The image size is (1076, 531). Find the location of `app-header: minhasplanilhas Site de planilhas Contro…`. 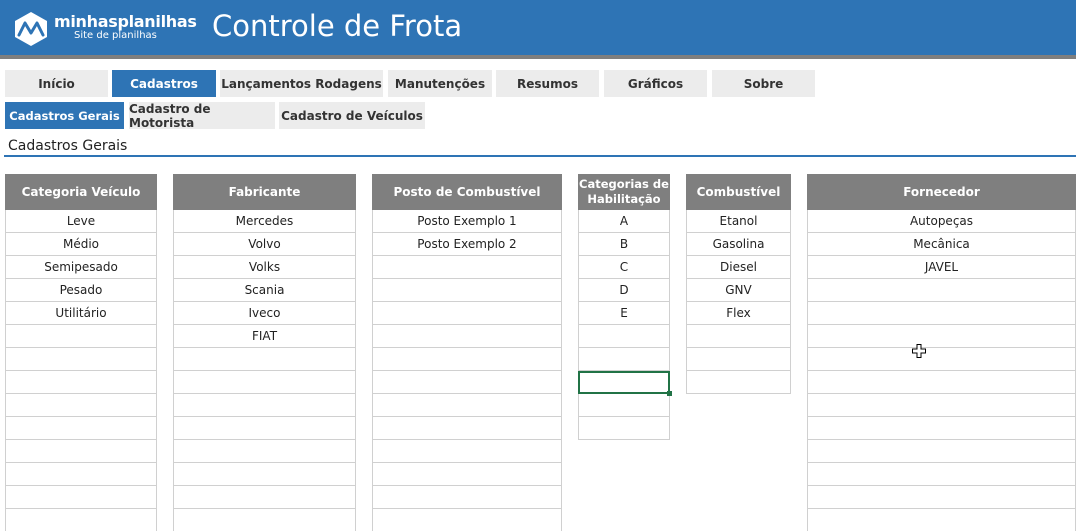

app-header: minhasplanilhas Site de planilhas Contro… is located at coordinates (538, 27).